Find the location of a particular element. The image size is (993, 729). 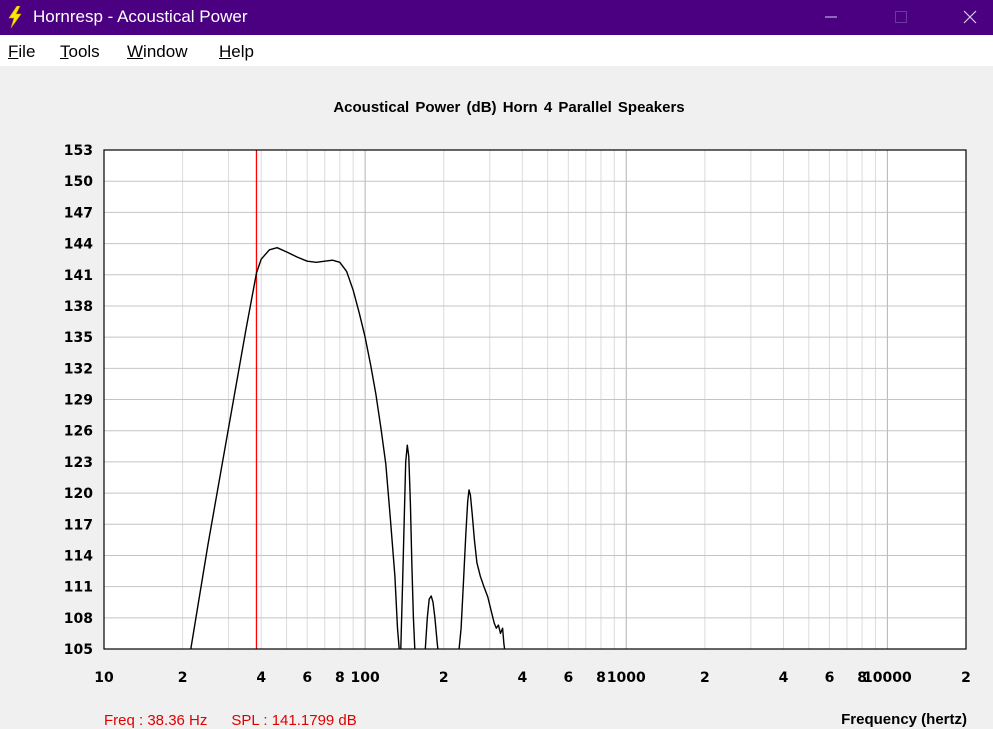

y-tick-label: 132 is located at coordinates (78, 369).